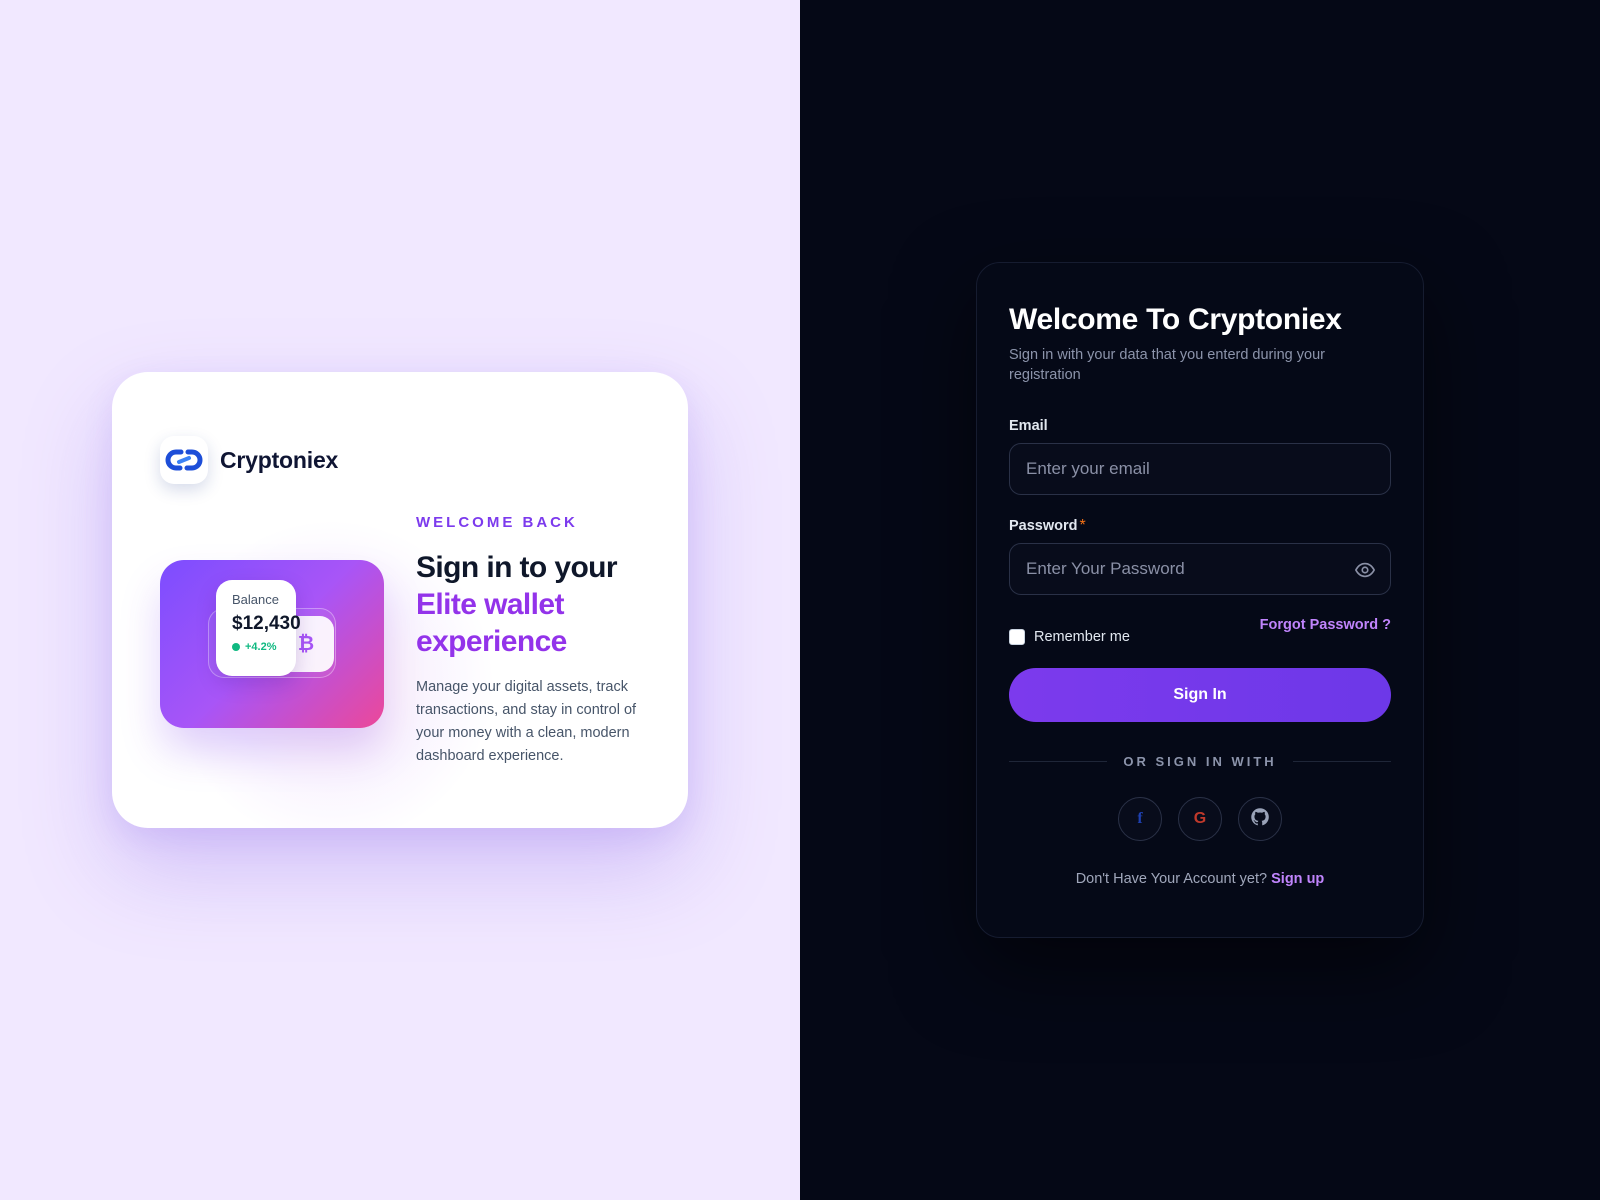 The height and width of the screenshot is (1200, 1600). I want to click on headline-line-3: experience, so click(491, 641).